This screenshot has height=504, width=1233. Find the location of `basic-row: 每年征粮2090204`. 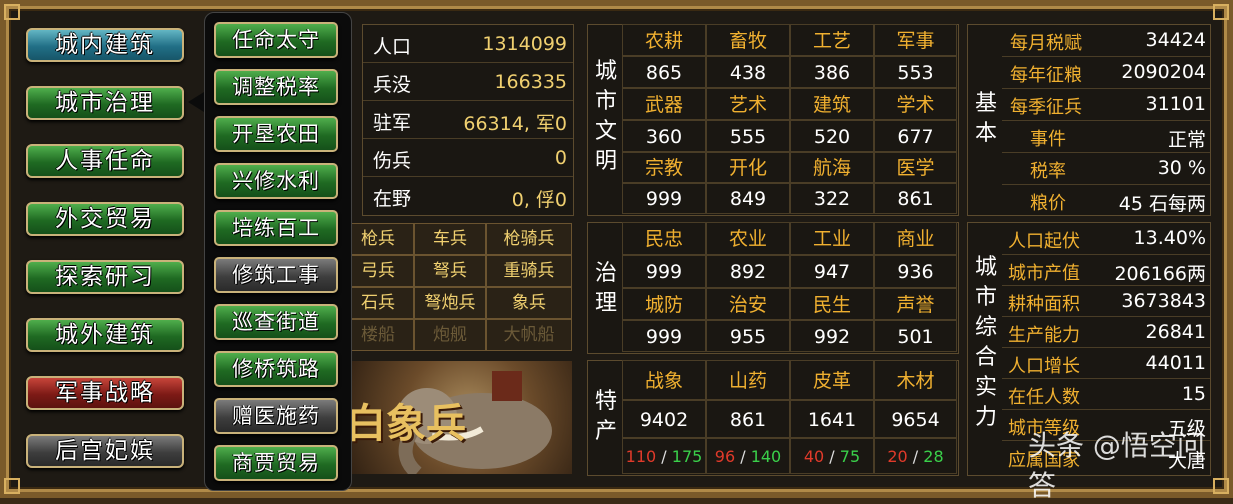

basic-row: 每年征粮2090204 is located at coordinates (1106, 73).